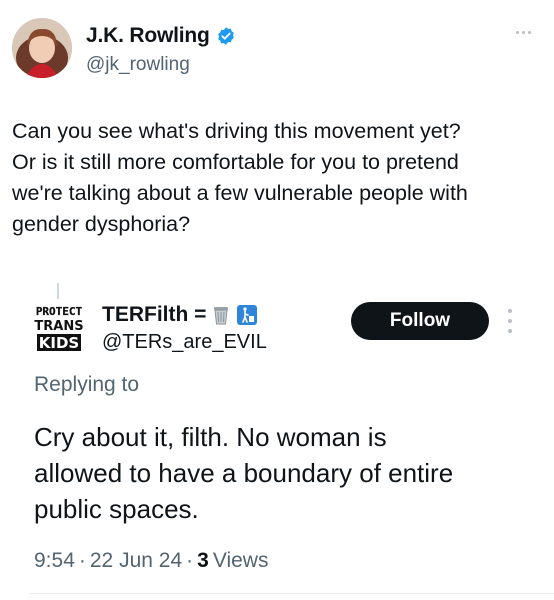 Image resolution: width=554 pixels, height=600 pixels. I want to click on follow-button: Follow, so click(420, 321).